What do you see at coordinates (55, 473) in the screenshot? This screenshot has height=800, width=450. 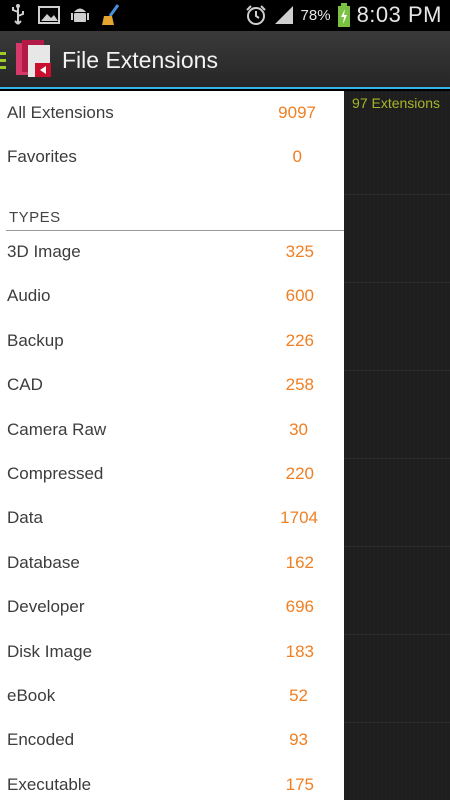 I see `drawer-item-label: Compressed` at bounding box center [55, 473].